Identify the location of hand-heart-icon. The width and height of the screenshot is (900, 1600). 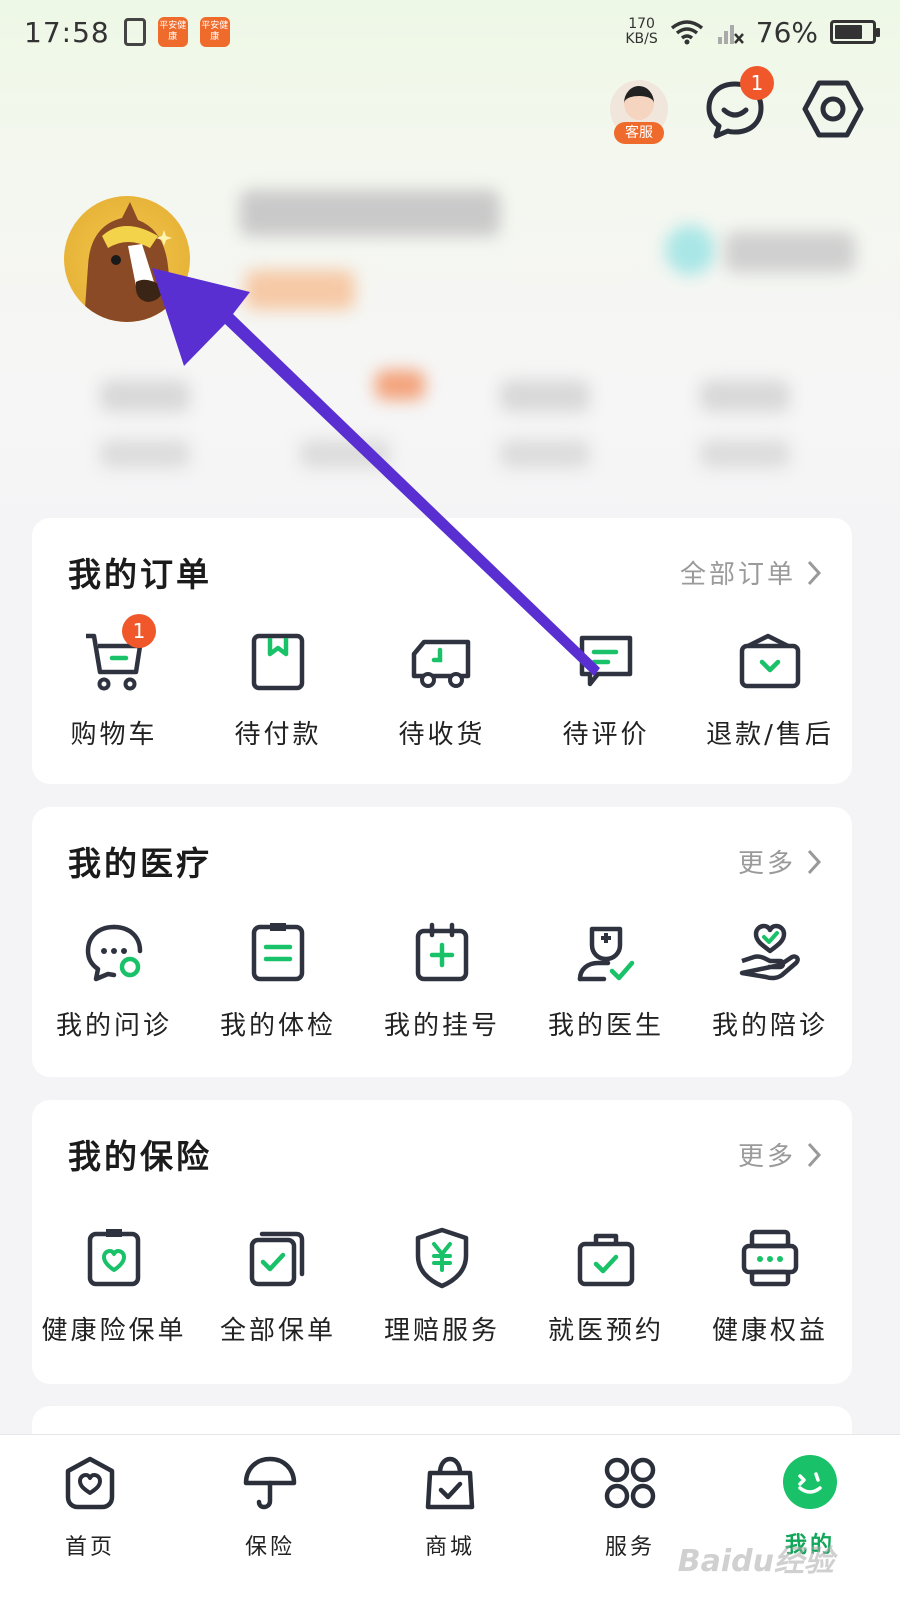
(770, 953).